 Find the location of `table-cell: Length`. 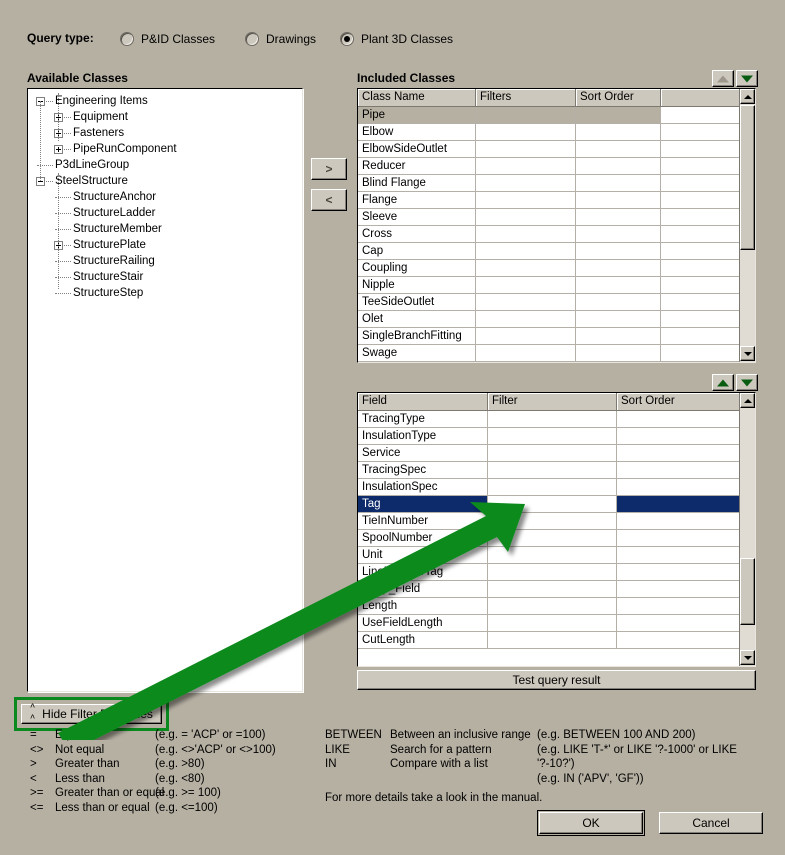

table-cell: Length is located at coordinates (423, 606).